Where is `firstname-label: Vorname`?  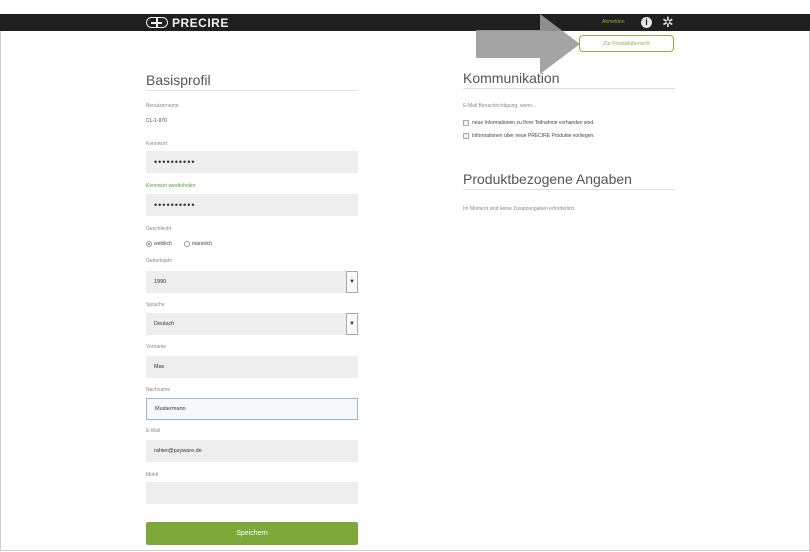 firstname-label: Vorname is located at coordinates (156, 347).